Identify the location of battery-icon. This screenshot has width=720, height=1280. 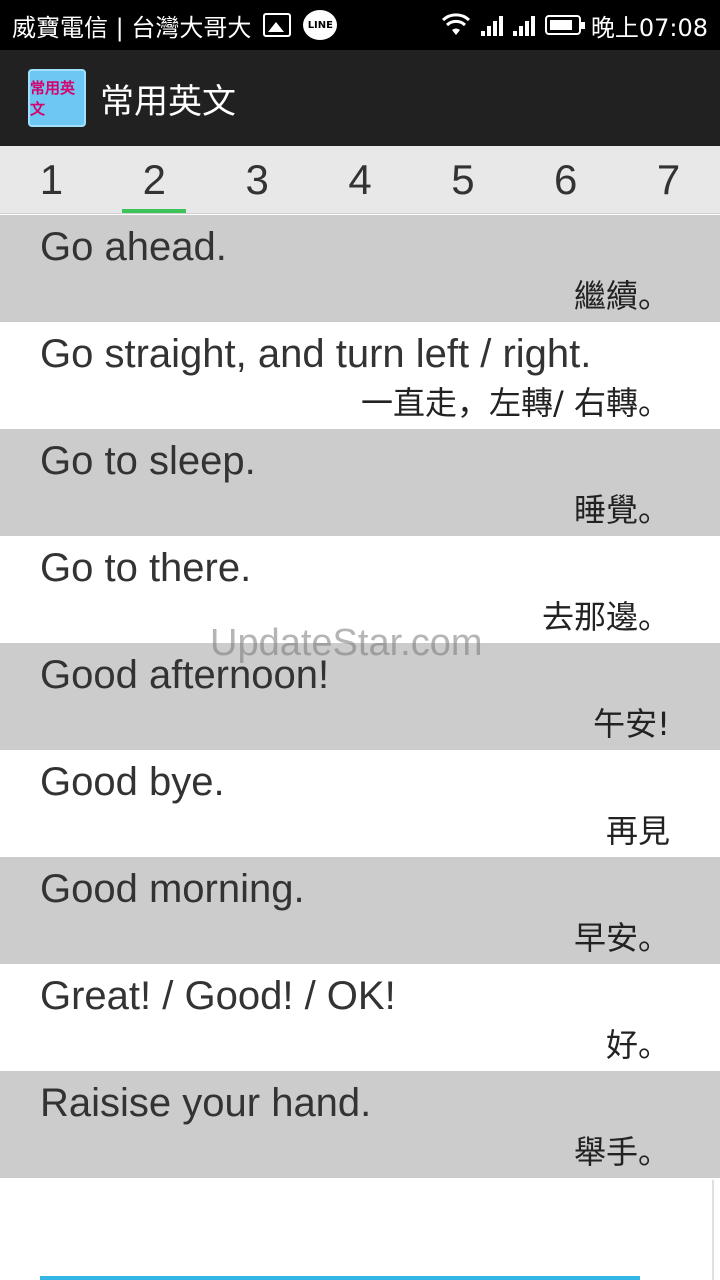
(564, 25).